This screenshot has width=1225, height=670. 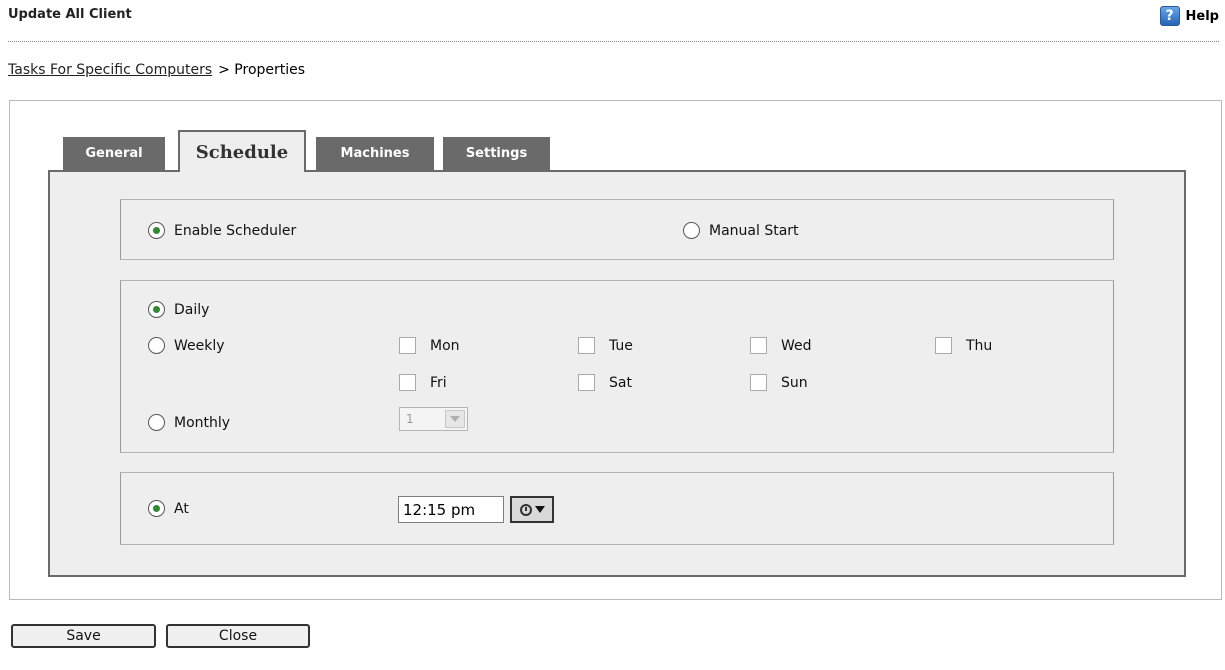 I want to click on day-mon: Mon, so click(x=429, y=345).